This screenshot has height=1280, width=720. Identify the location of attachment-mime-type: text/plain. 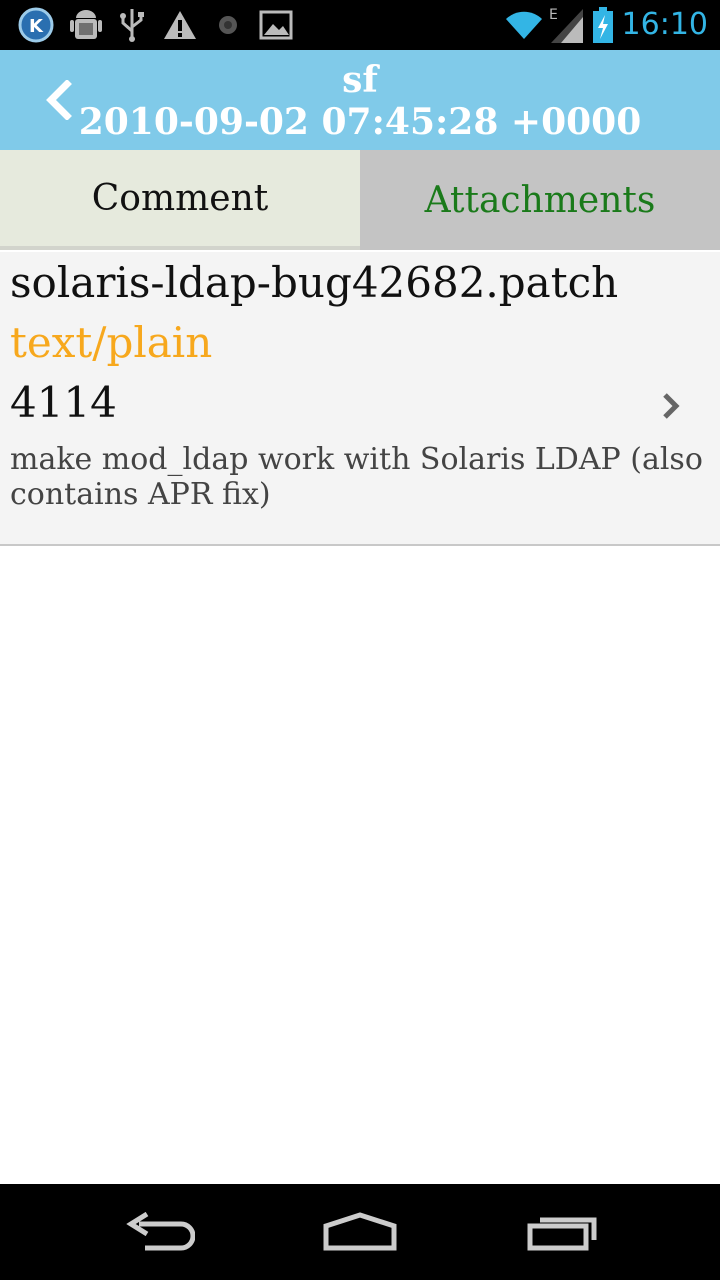
(111, 342).